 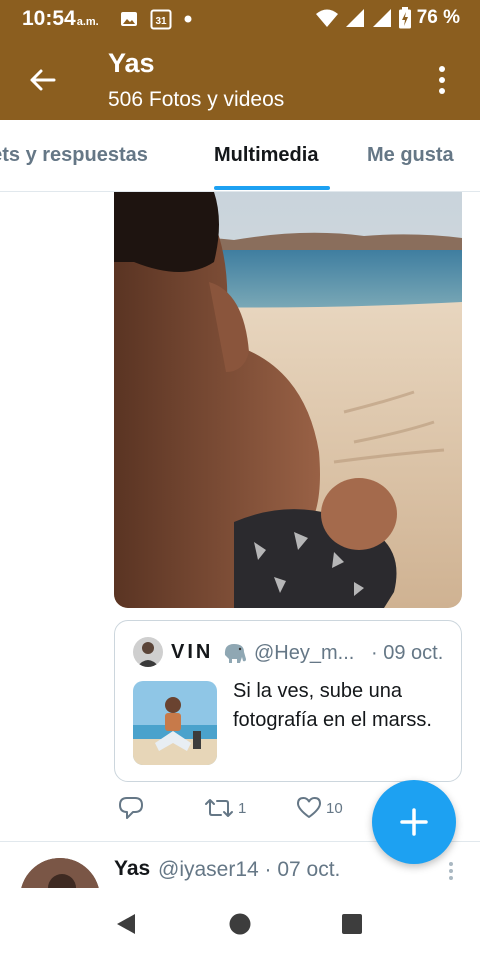 What do you see at coordinates (404, 18) in the screenshot?
I see `battery-charging-icon` at bounding box center [404, 18].